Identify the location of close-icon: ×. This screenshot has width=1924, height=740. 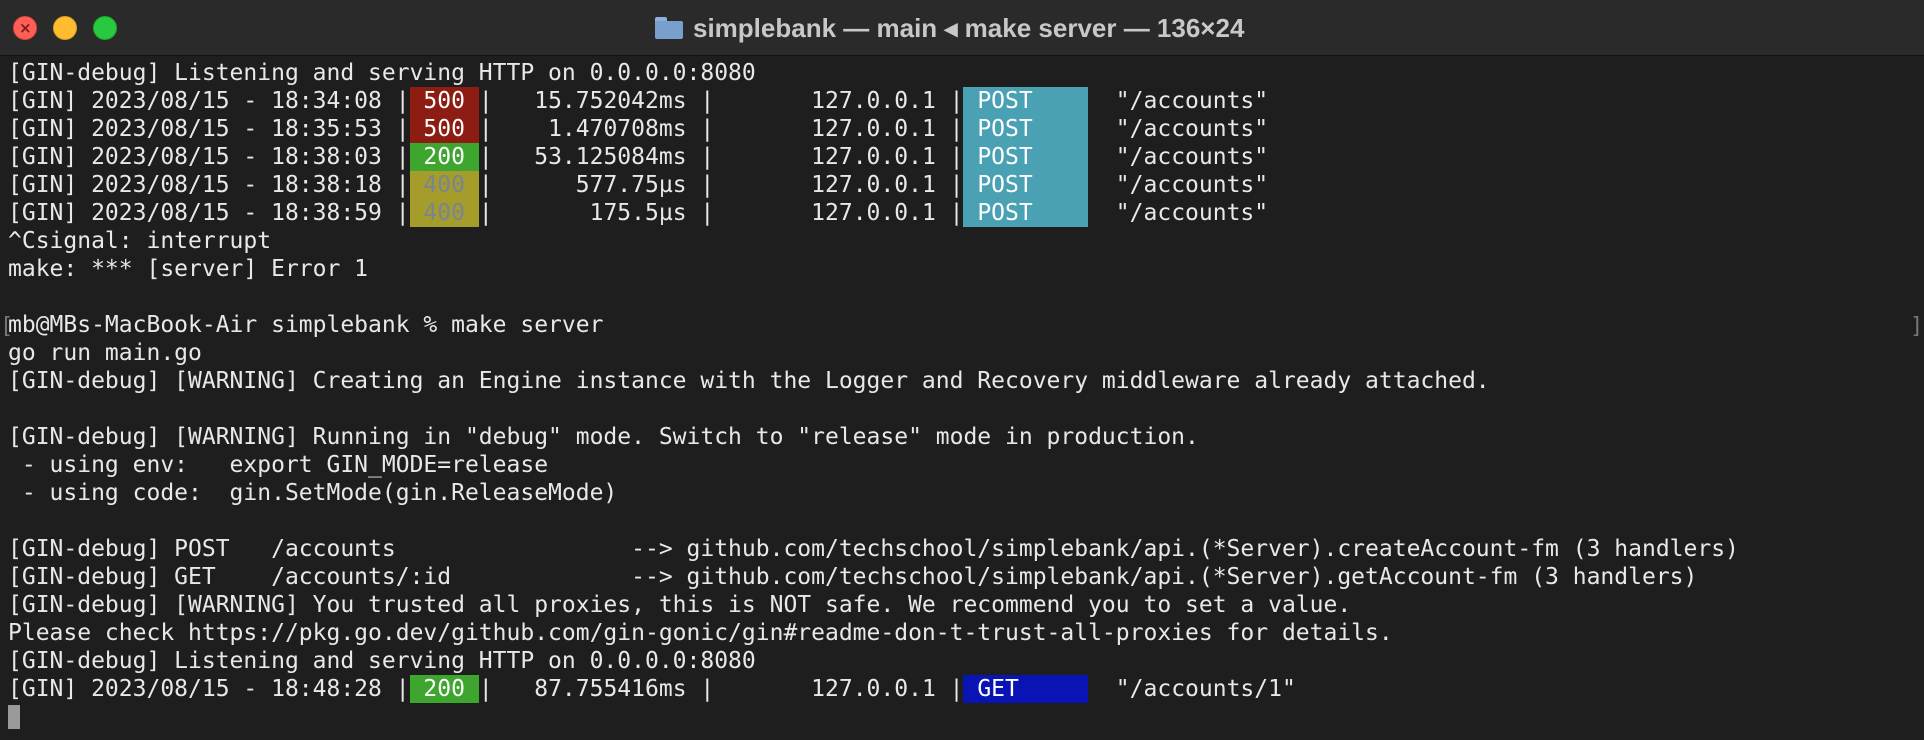
(25, 28).